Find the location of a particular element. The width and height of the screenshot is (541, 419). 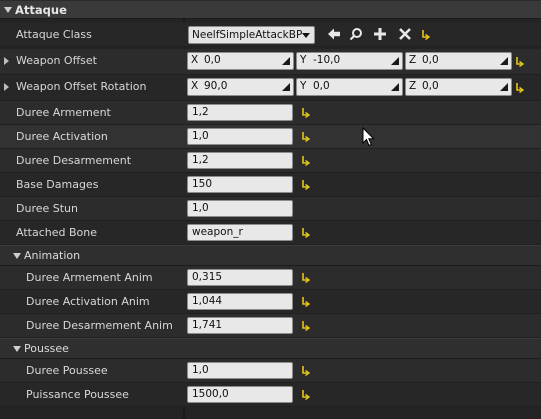

subcategory-header-poussee: Poussee is located at coordinates (270, 348).